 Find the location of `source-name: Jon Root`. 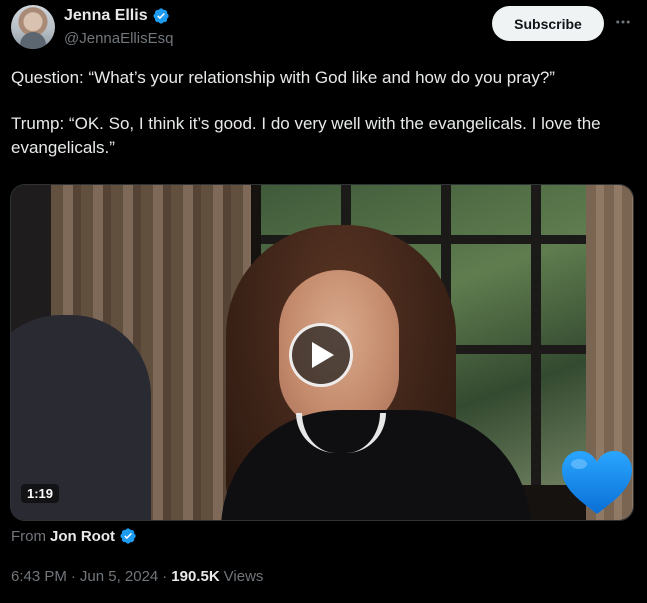

source-name: Jon Root is located at coordinates (82, 536).